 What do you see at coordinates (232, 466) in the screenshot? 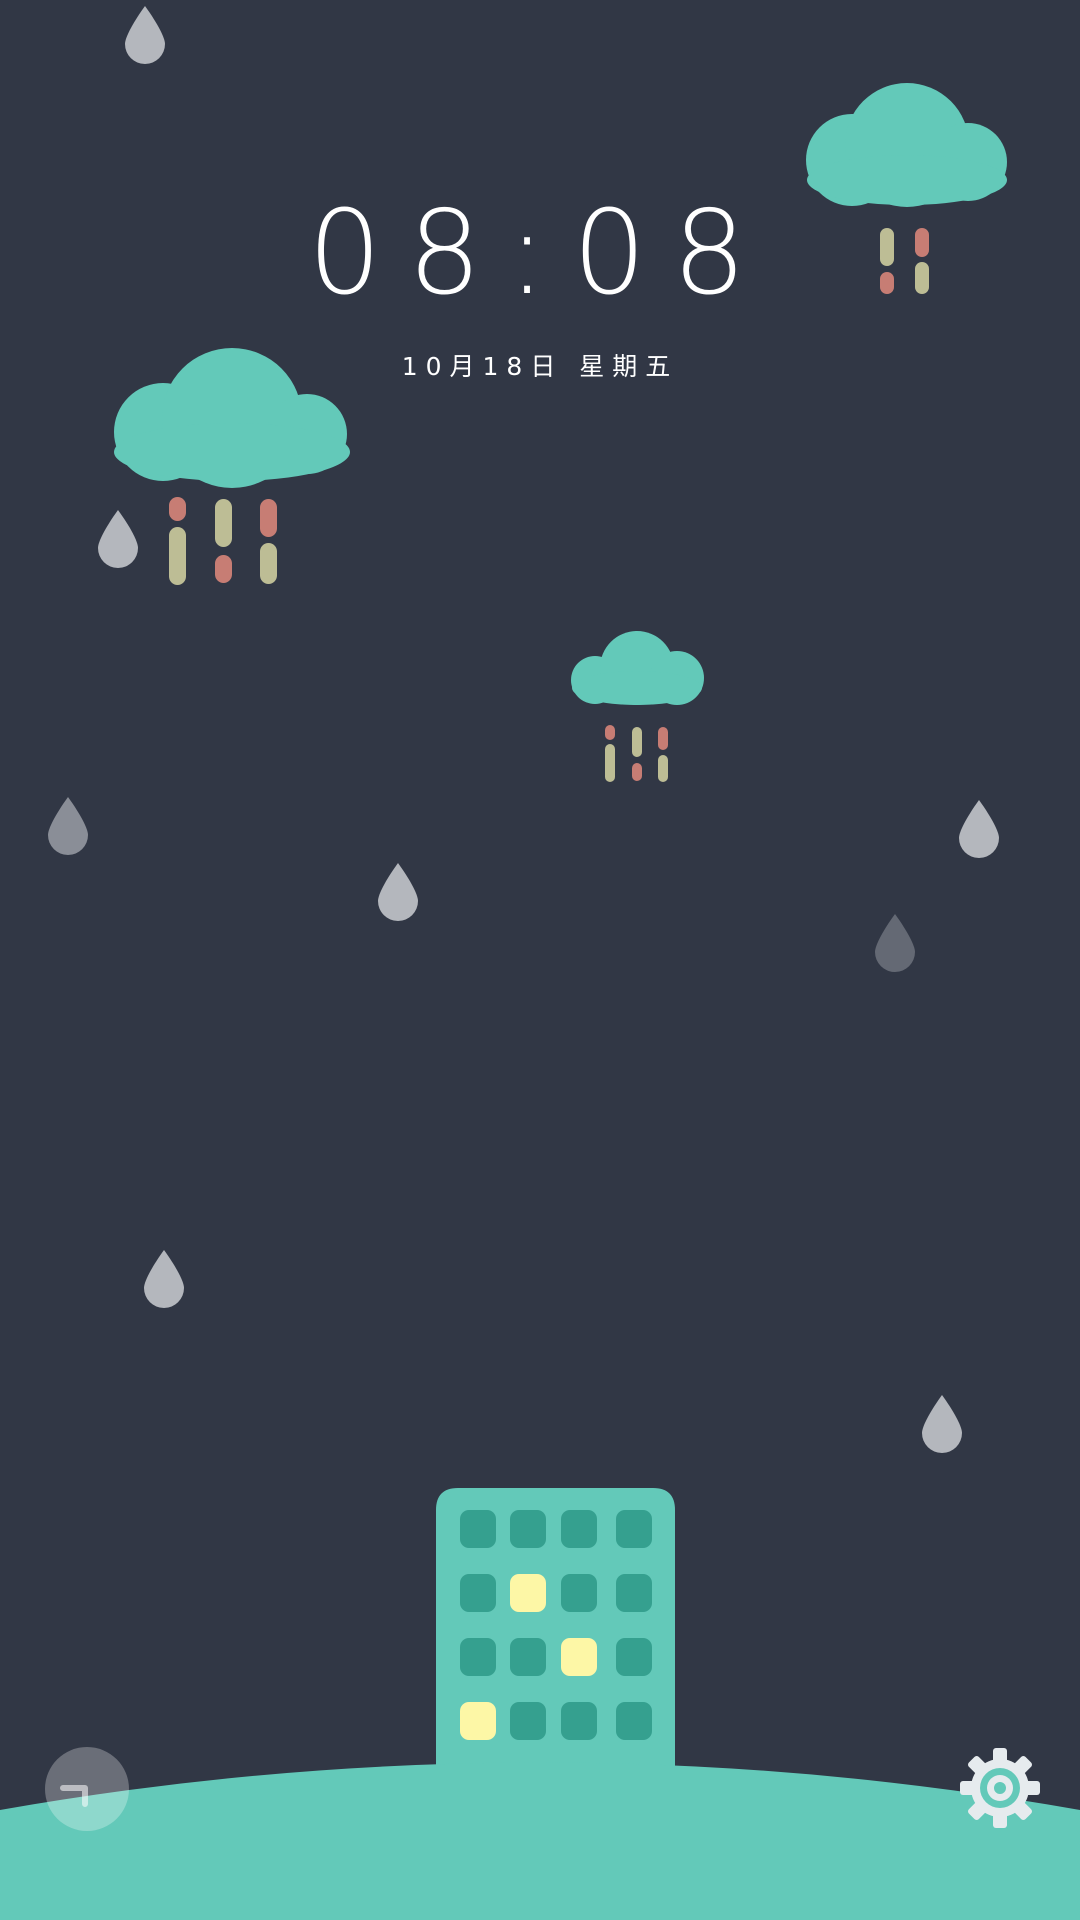
I see `rain-cloud-large` at bounding box center [232, 466].